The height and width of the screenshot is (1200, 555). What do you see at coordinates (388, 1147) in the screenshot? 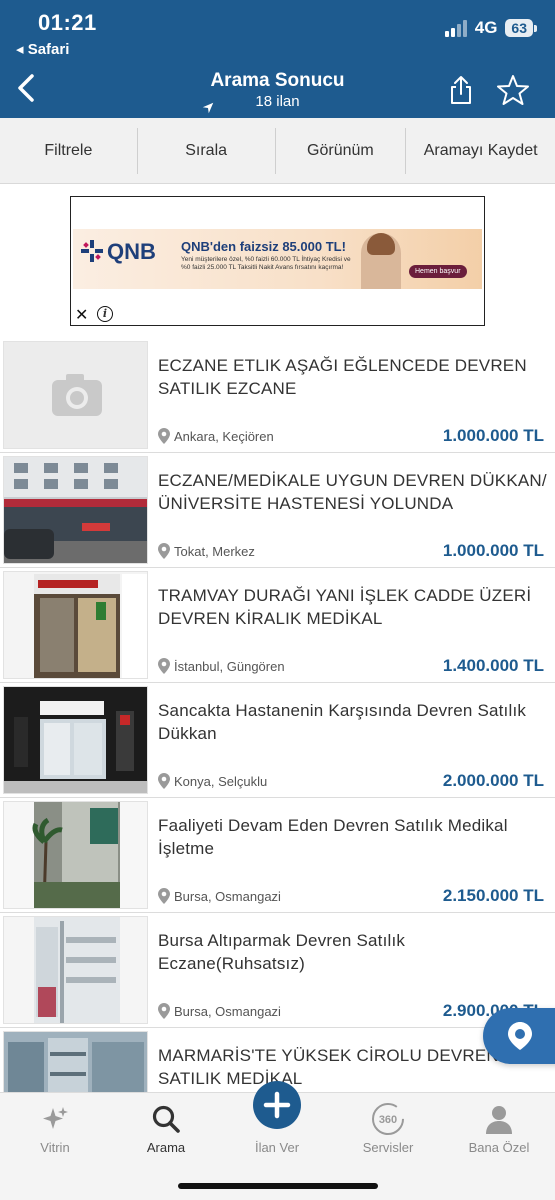
I see `tab-label: Servisler` at bounding box center [388, 1147].